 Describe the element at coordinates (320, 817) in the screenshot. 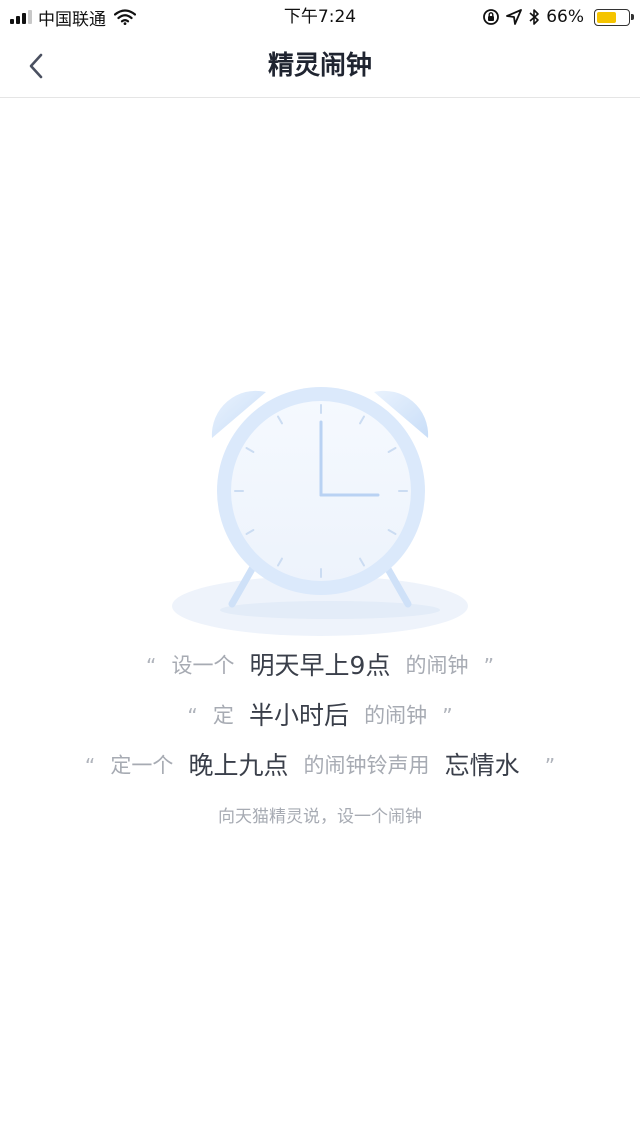

I see `hint-text: 向天猫精灵说，设一个闹钟` at that location.